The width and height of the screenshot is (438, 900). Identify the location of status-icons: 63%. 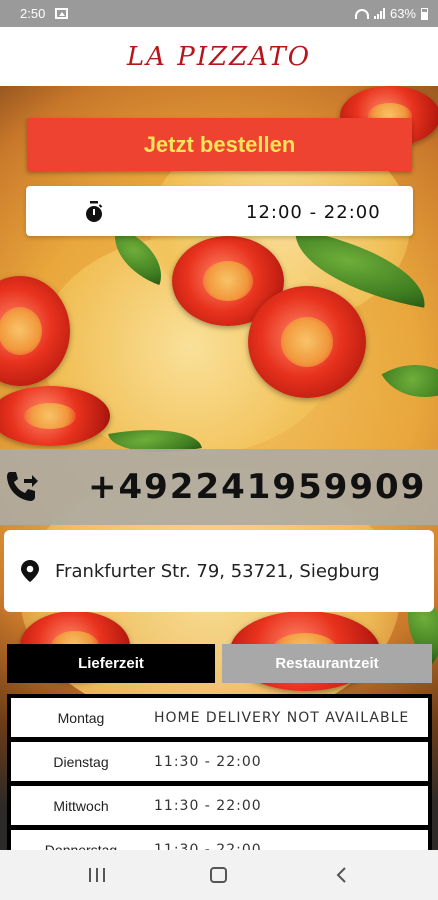
(391, 13).